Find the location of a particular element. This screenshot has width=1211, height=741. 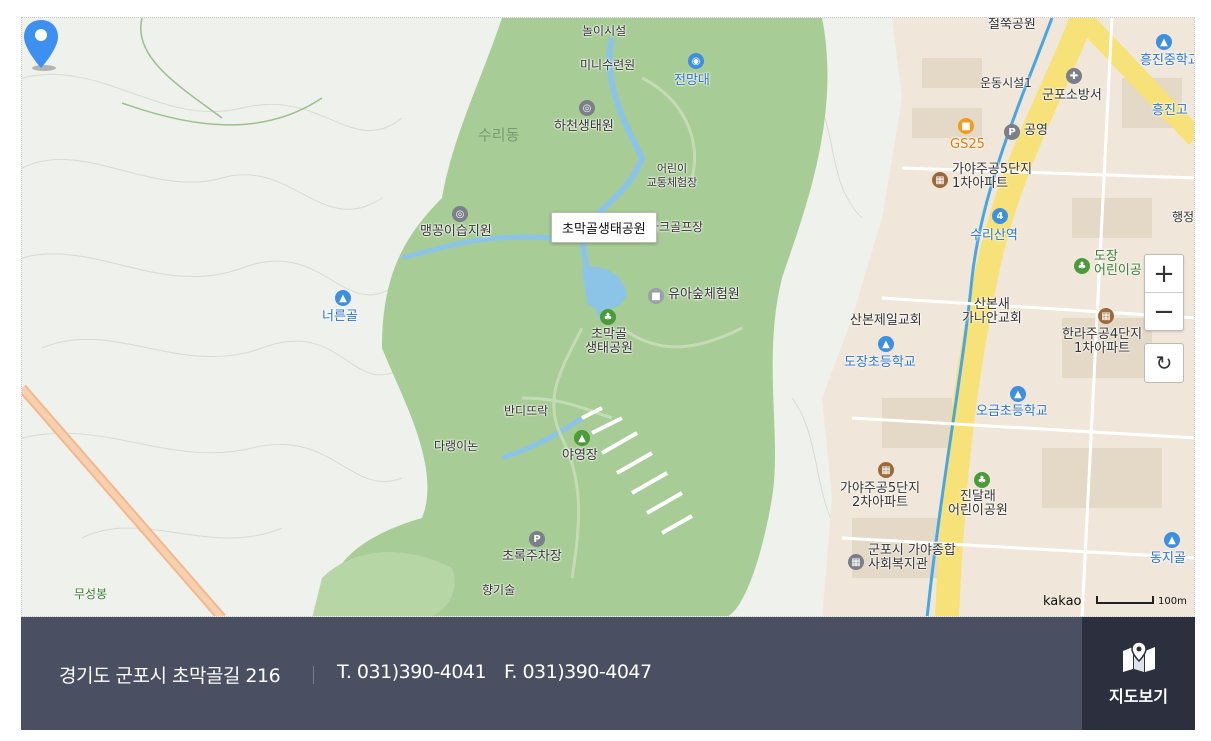

label-neoreungol: 너른골 is located at coordinates (340, 317).